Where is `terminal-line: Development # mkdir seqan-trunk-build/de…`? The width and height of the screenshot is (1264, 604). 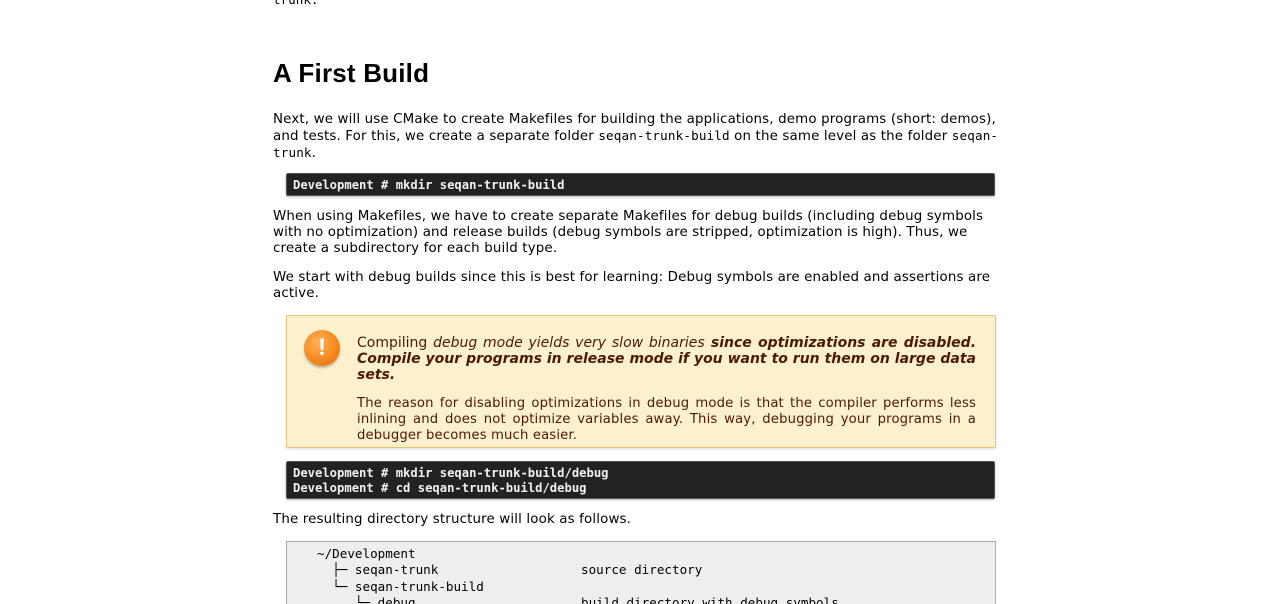 terminal-line: Development # mkdir seqan-trunk-build/de… is located at coordinates (451, 473).